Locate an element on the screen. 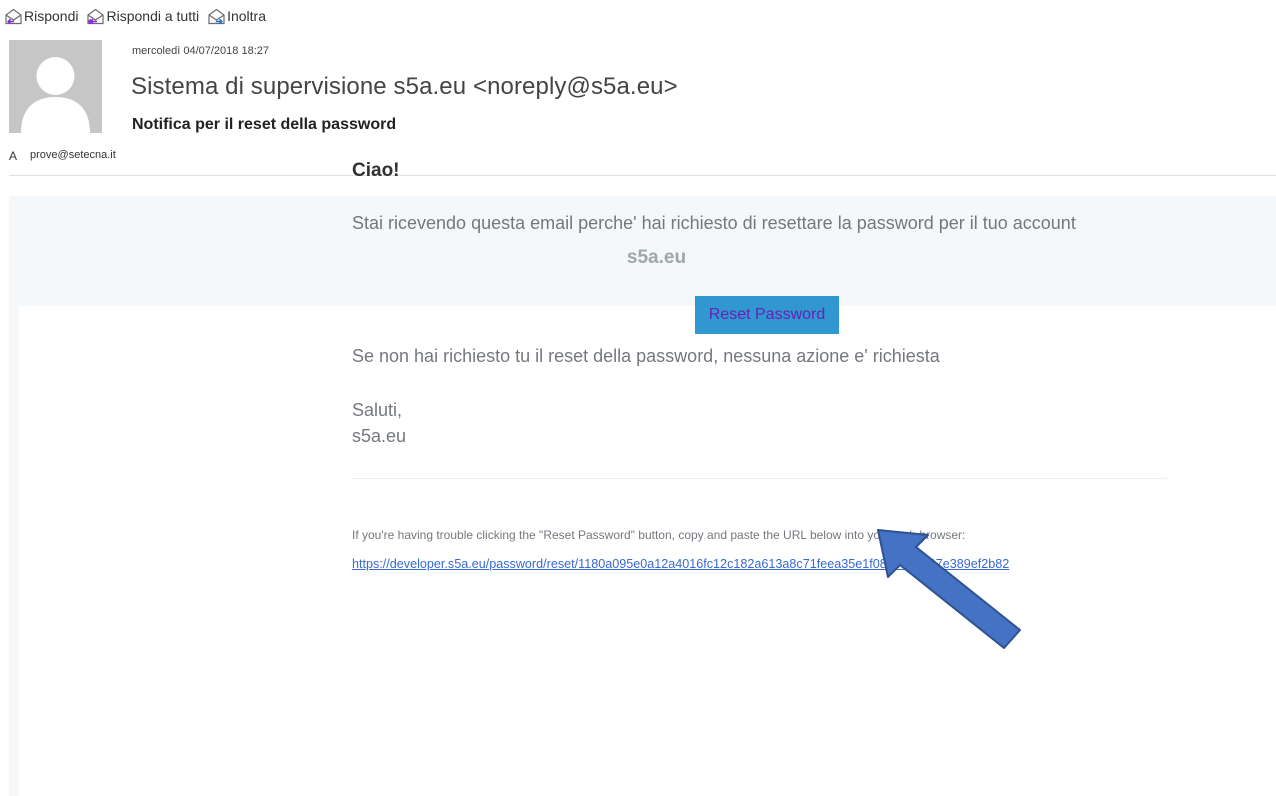 Image resolution: width=1276 pixels, height=796 pixels. email-signature: Saluti, s5a.eu is located at coordinates (379, 423).